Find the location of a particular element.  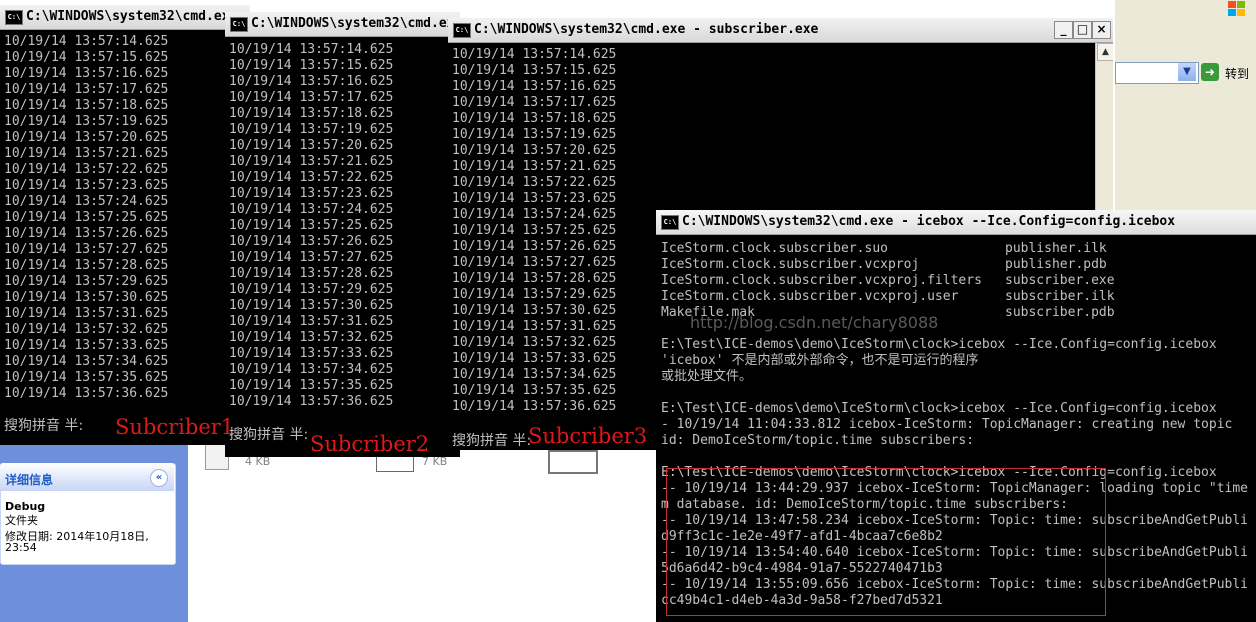

go-arrow-icon: ➜ is located at coordinates (1210, 72).